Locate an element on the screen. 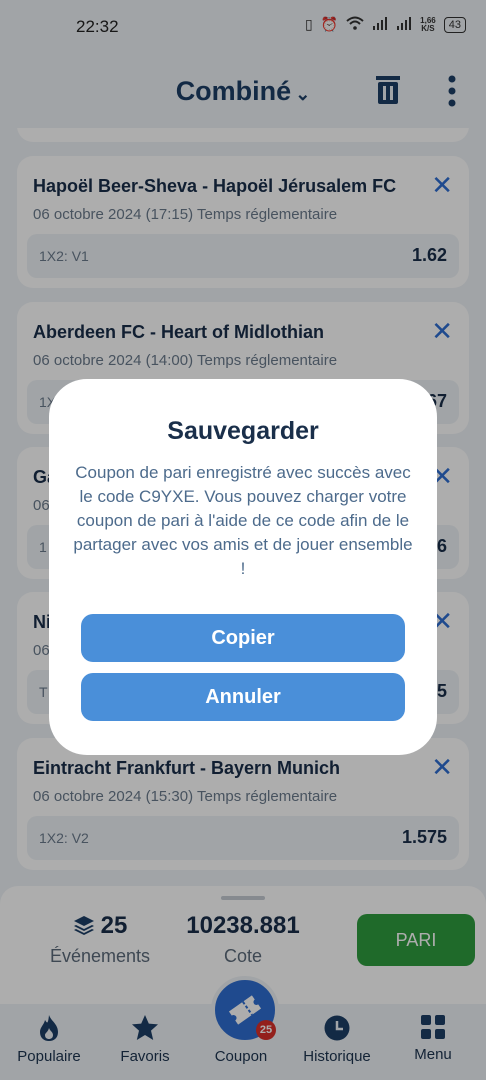 This screenshot has height=1080, width=486. copy-button: Copier is located at coordinates (243, 638).